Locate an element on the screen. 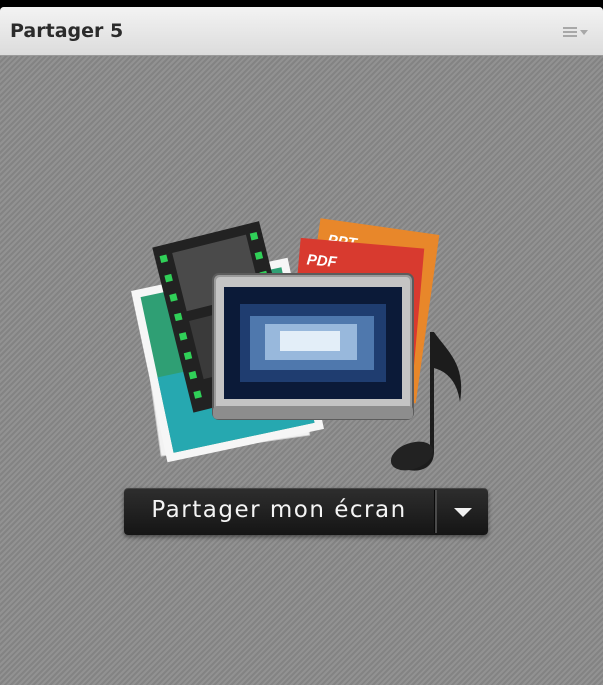 The image size is (603, 685). options-menu-icon is located at coordinates (577, 32).